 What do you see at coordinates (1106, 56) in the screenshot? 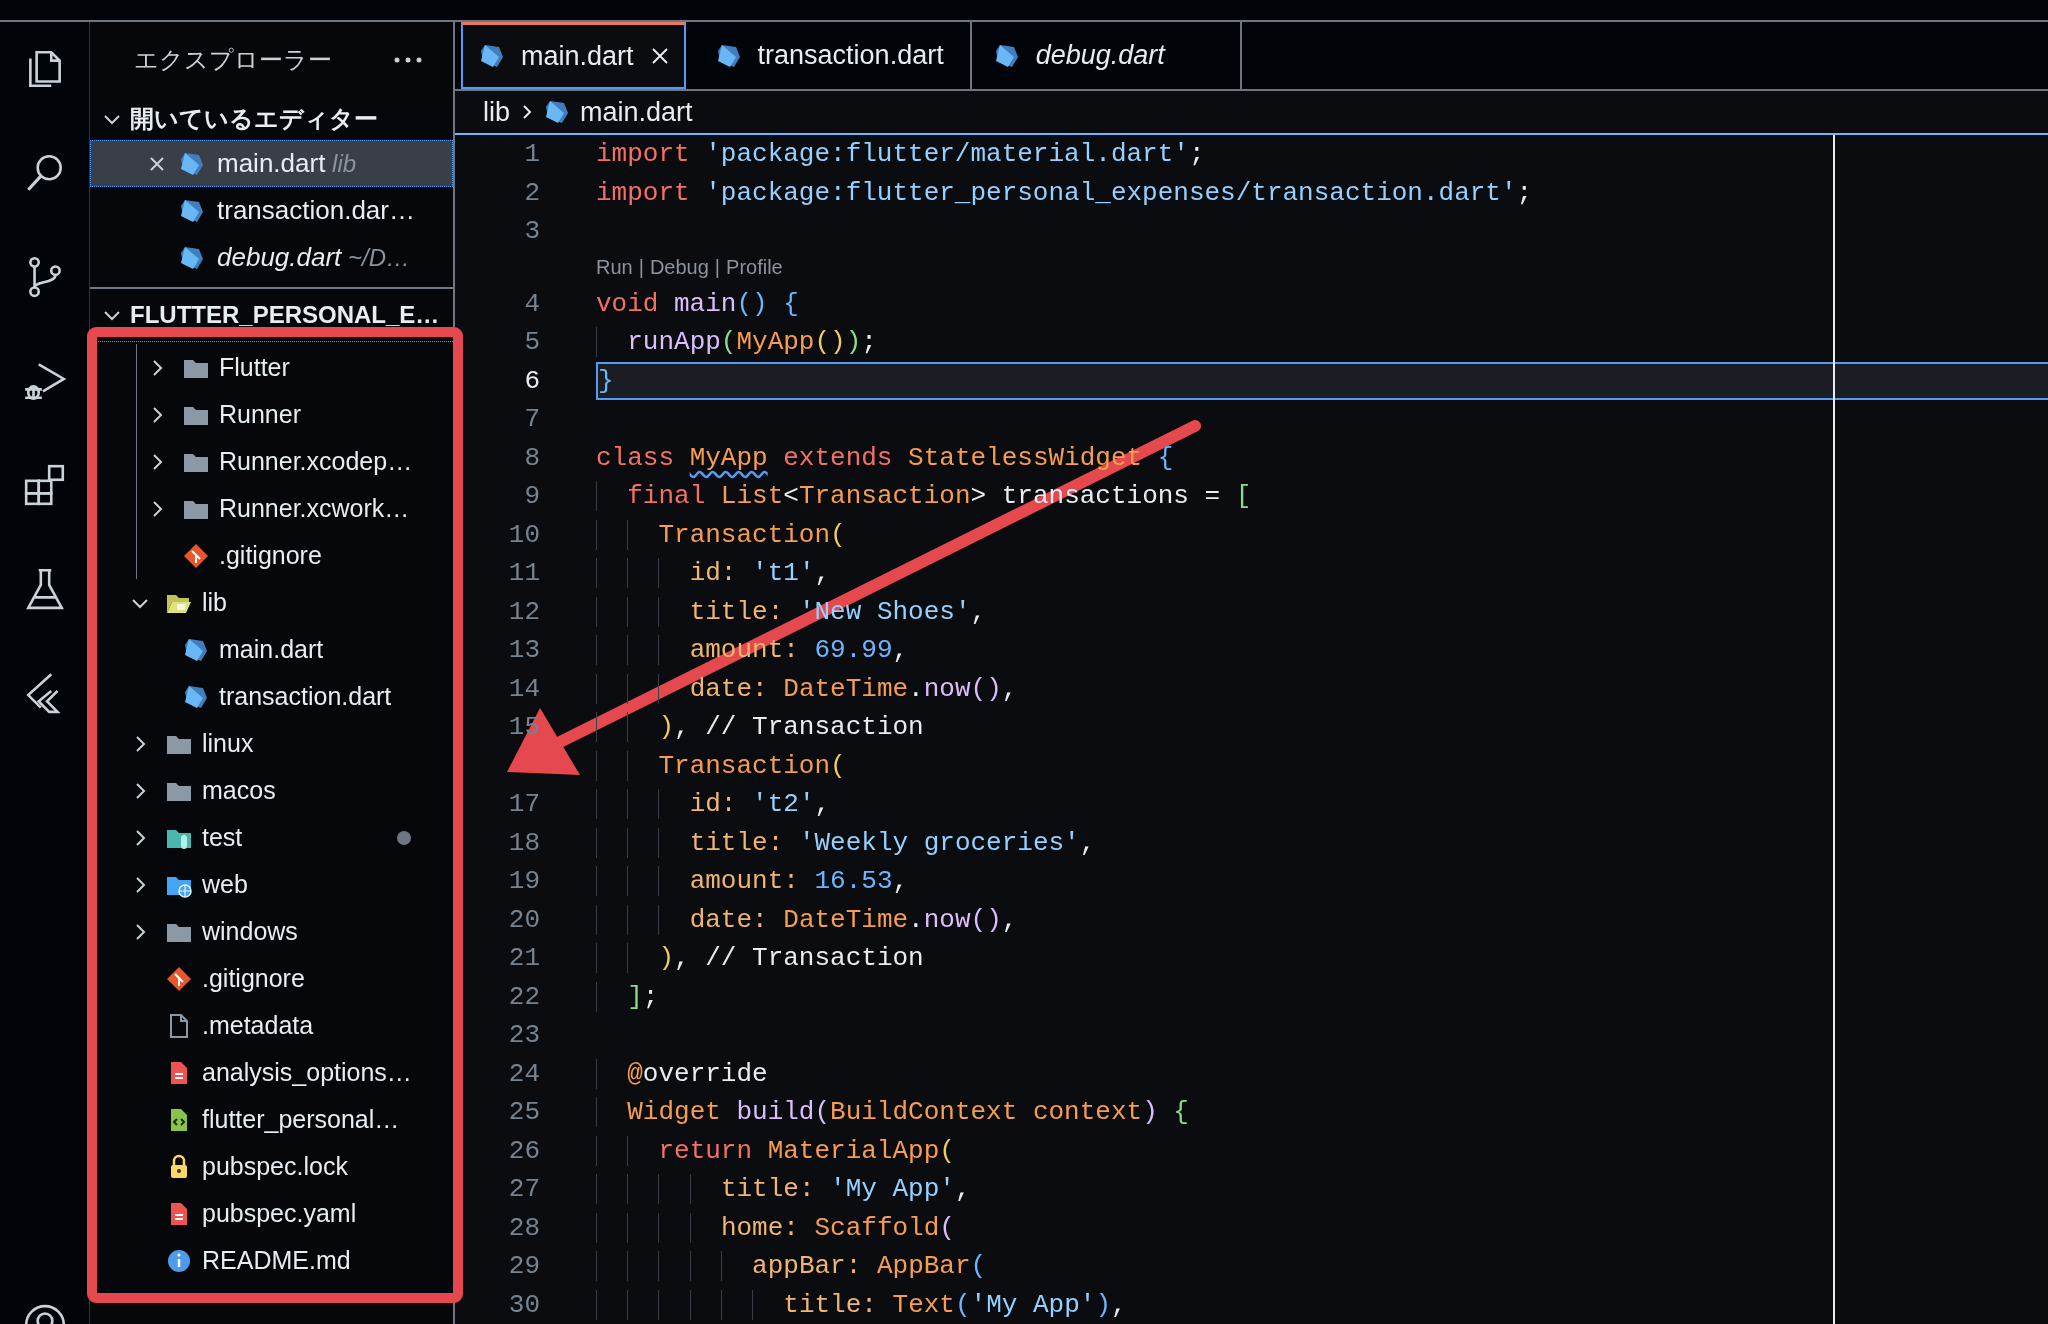
I see `editor-tab: debug.dart` at bounding box center [1106, 56].